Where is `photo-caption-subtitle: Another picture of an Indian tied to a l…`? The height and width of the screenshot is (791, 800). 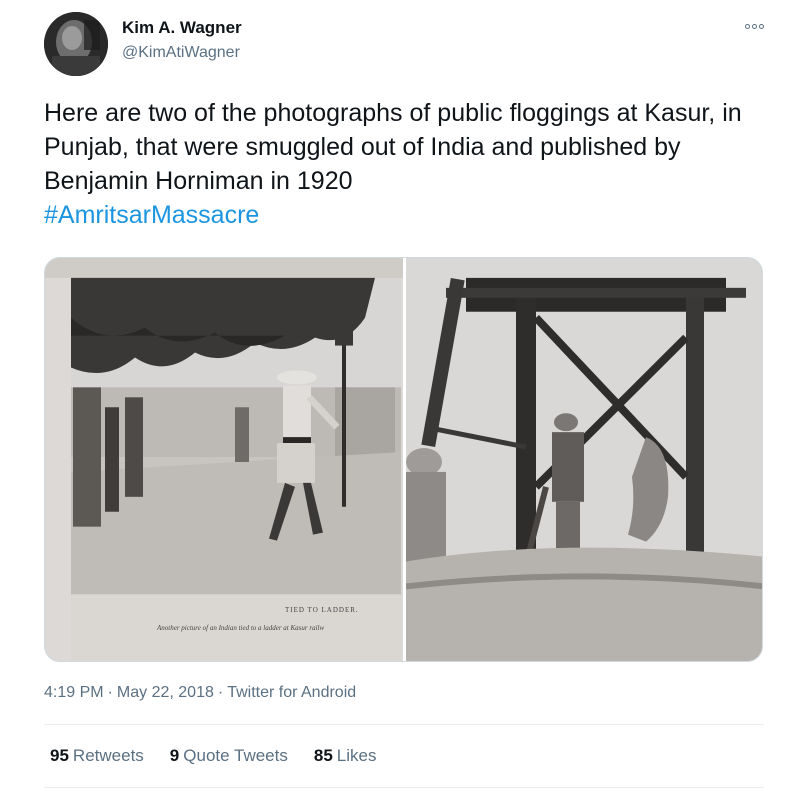
photo-caption-subtitle: Another picture of an Indian tied to a l… is located at coordinates (241, 628).